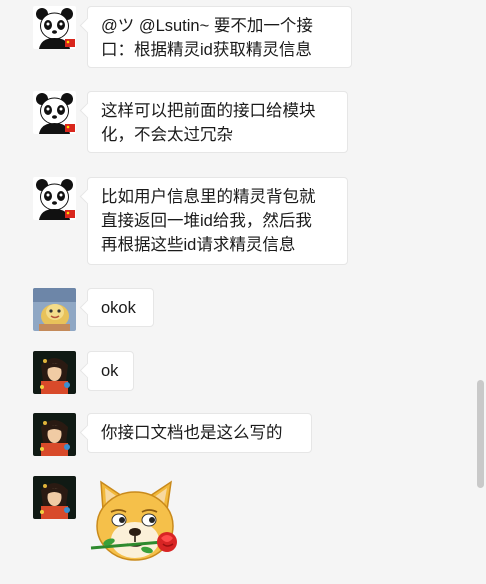  I want to click on message-bubble: okok, so click(120, 307).